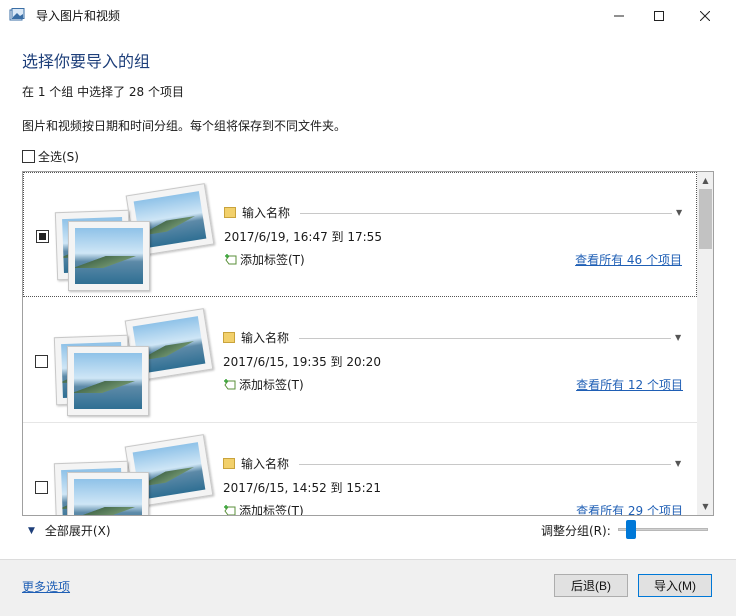 The height and width of the screenshot is (616, 736). I want to click on slider-thumb, so click(631, 529).